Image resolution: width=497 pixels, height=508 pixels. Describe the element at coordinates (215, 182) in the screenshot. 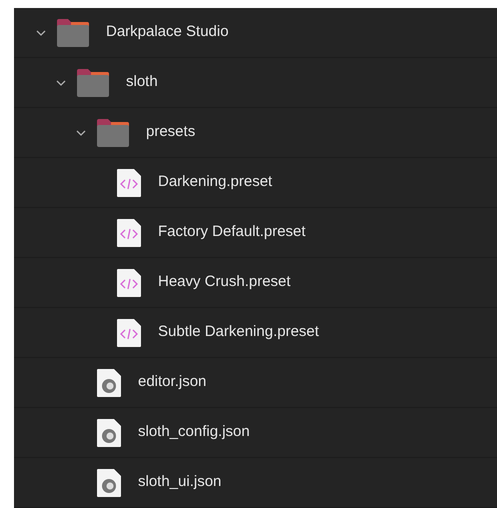

I see `file-name: Darkening.preset` at that location.